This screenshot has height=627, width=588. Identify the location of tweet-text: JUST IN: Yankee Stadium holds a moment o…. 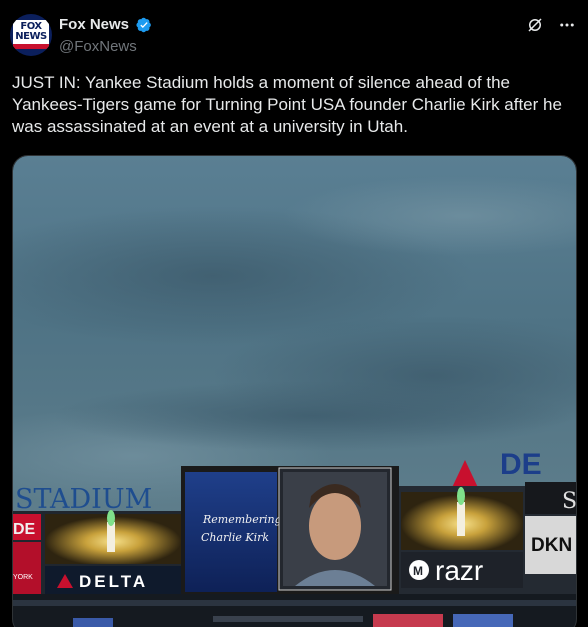
(287, 104).